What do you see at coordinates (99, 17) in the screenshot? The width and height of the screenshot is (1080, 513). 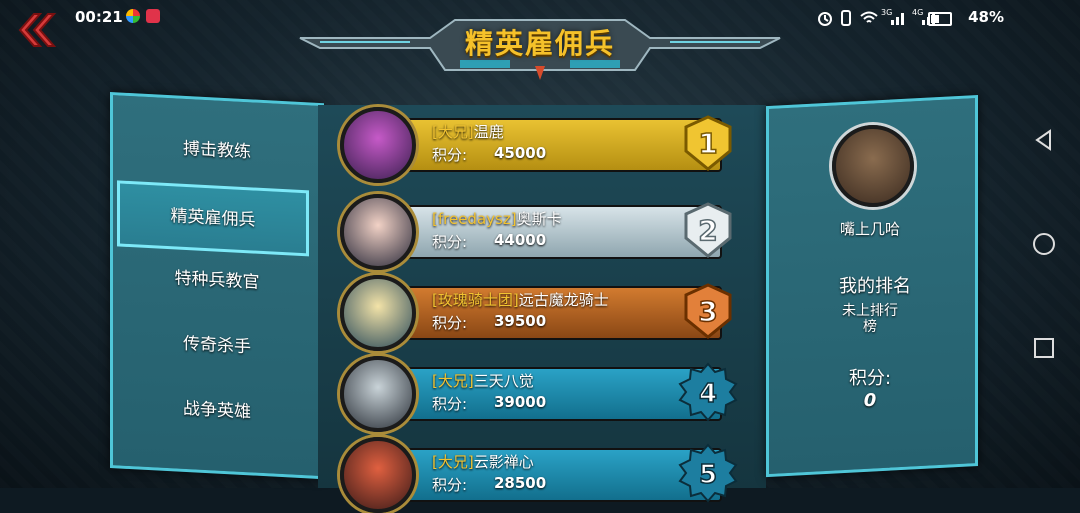 I see `status-time: 00:21` at bounding box center [99, 17].